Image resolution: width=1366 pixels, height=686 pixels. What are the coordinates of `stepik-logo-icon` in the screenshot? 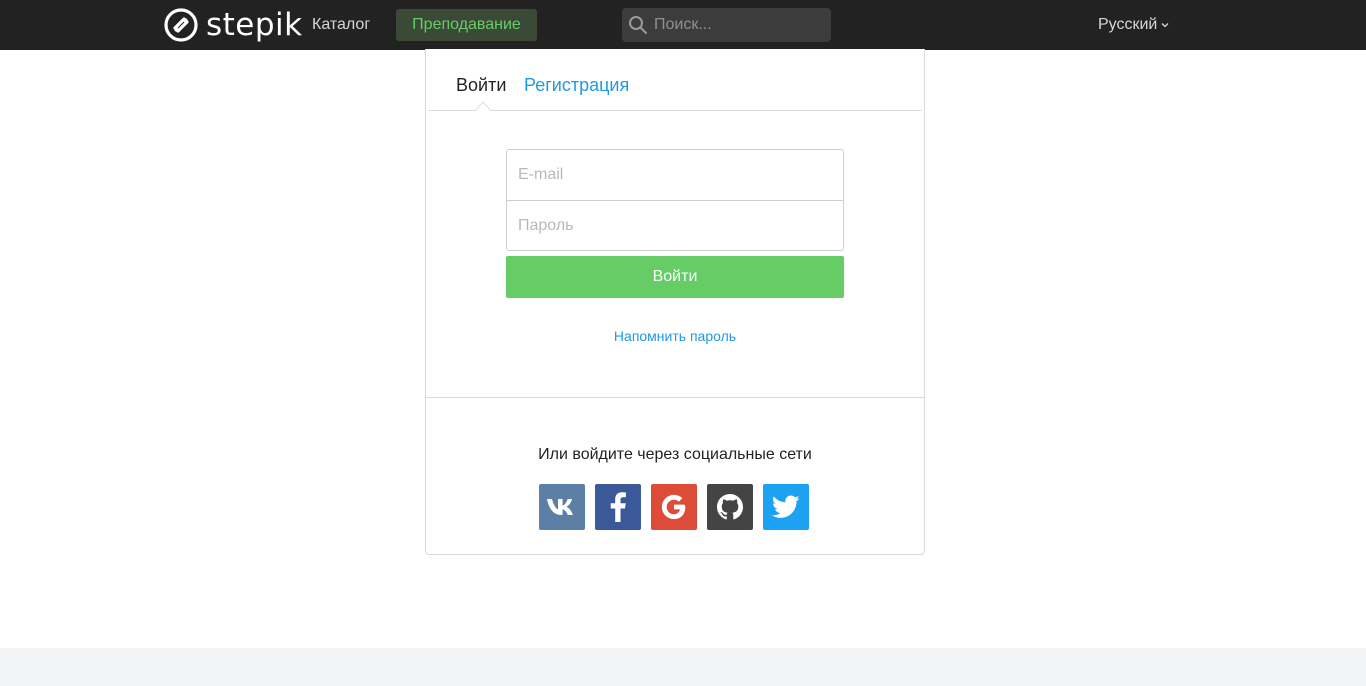 It's located at (181, 25).